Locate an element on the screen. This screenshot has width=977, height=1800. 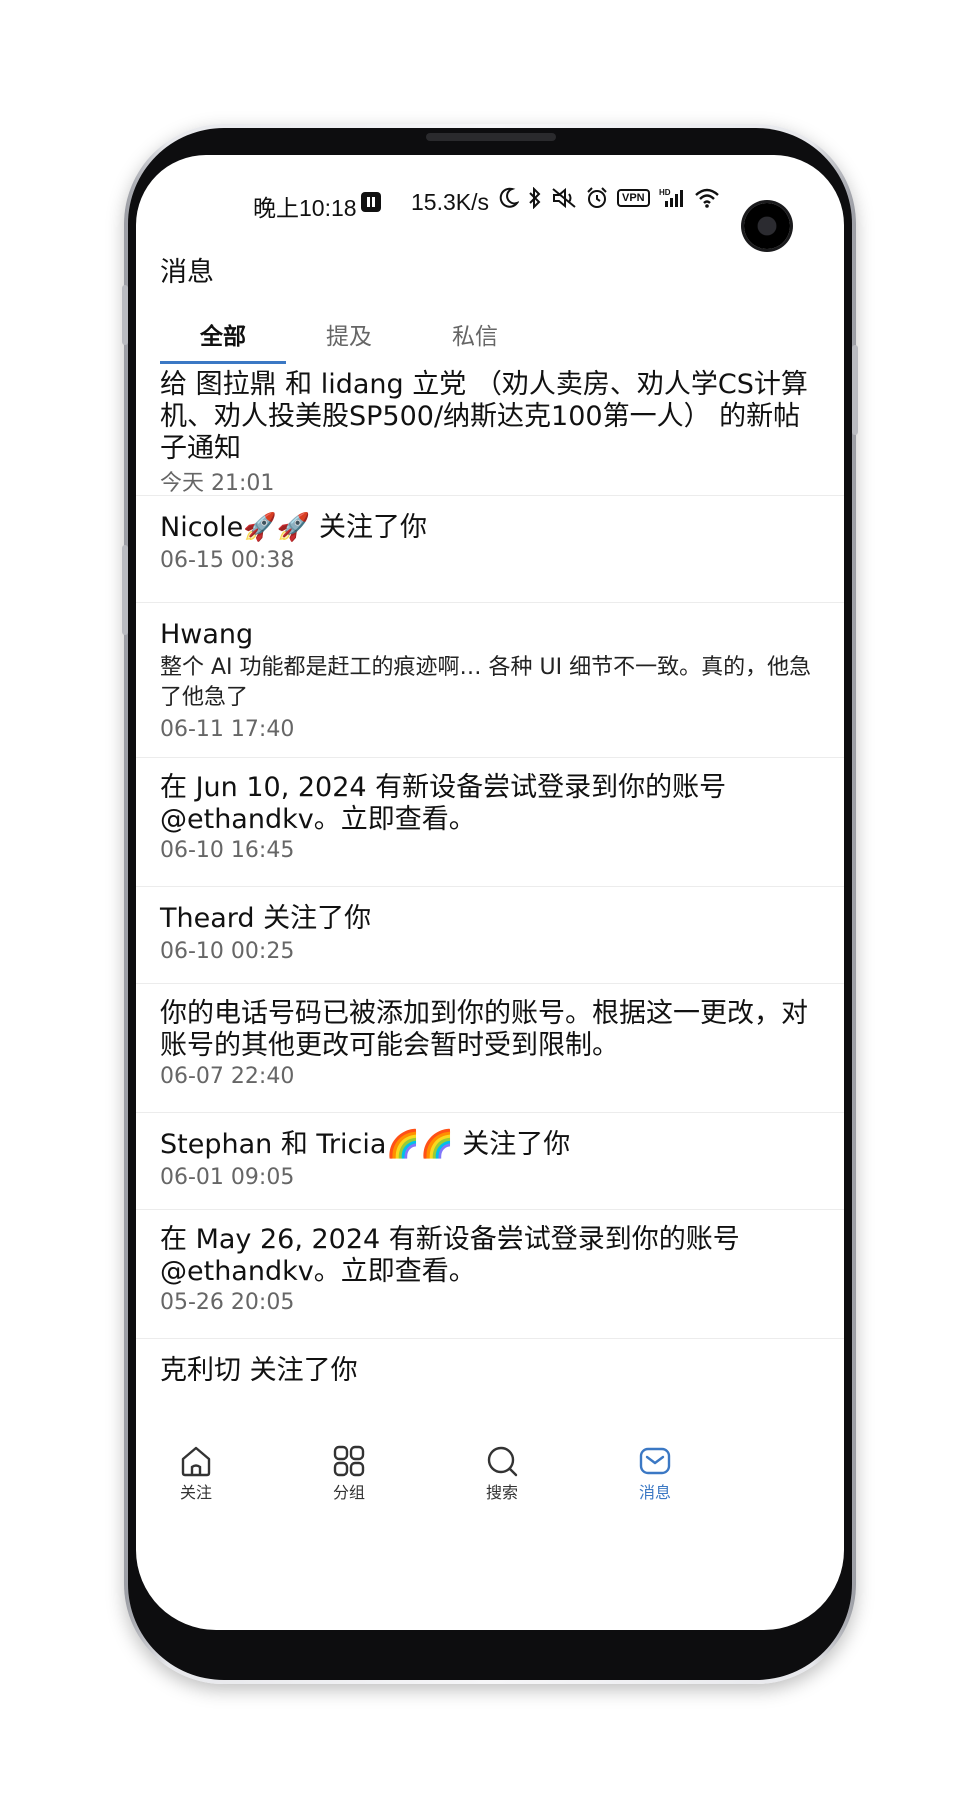
notification-time: 06-15 00:38 is located at coordinates (227, 560).